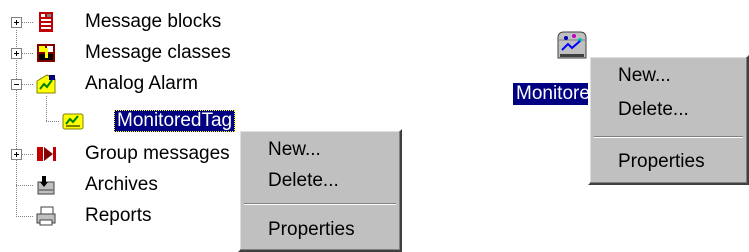 The width and height of the screenshot is (749, 252). What do you see at coordinates (121, 185) in the screenshot?
I see `tree-item-archives: Archives` at bounding box center [121, 185].